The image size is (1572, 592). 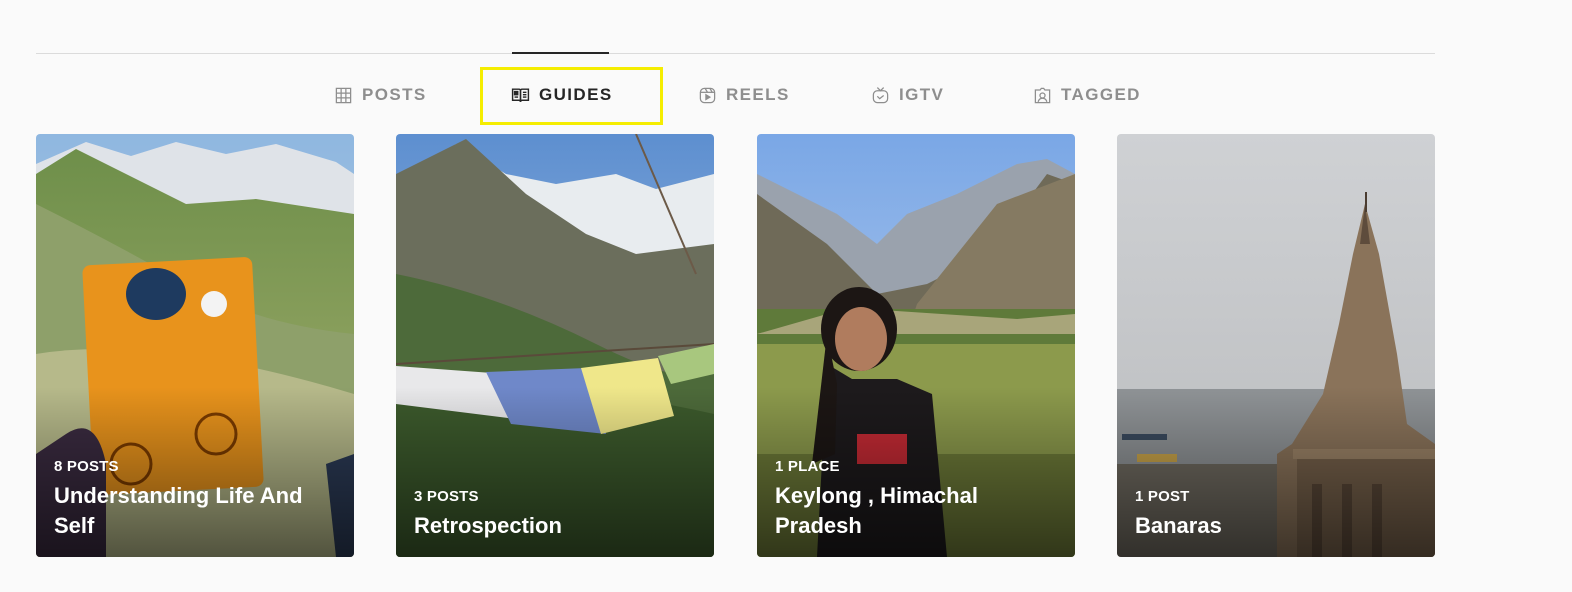 What do you see at coordinates (446, 496) in the screenshot?
I see `guide-count: 3 POSTS` at bounding box center [446, 496].